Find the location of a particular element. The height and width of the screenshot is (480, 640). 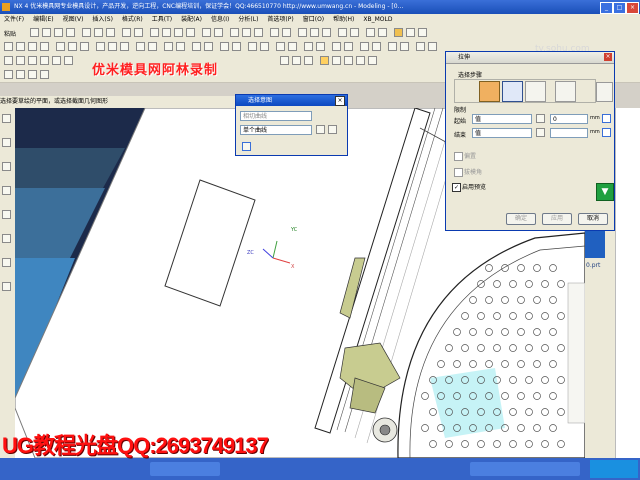

mirror-icon is located at coordinates (208, 46).